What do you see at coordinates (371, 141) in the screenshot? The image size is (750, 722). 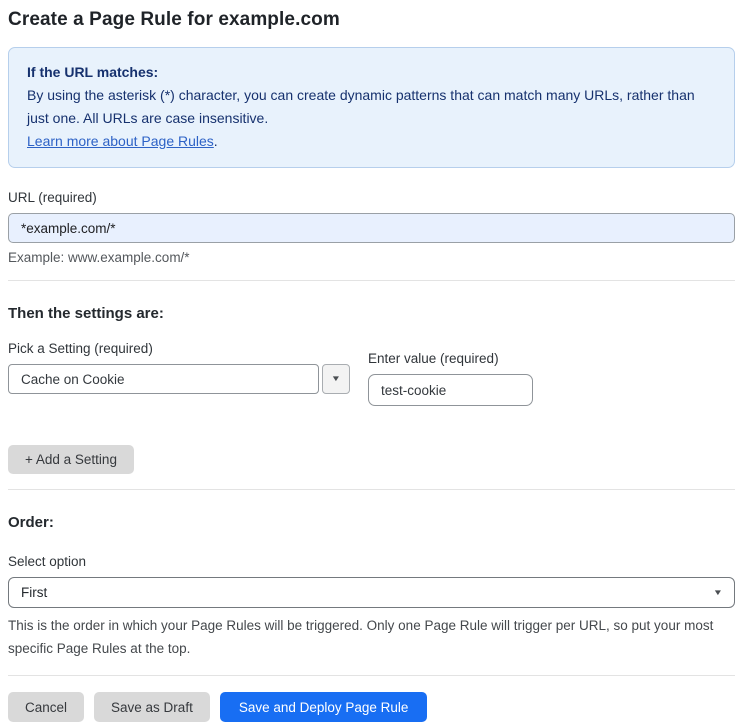 I see `info-link-row: Learn more about Page Rules.` at bounding box center [371, 141].